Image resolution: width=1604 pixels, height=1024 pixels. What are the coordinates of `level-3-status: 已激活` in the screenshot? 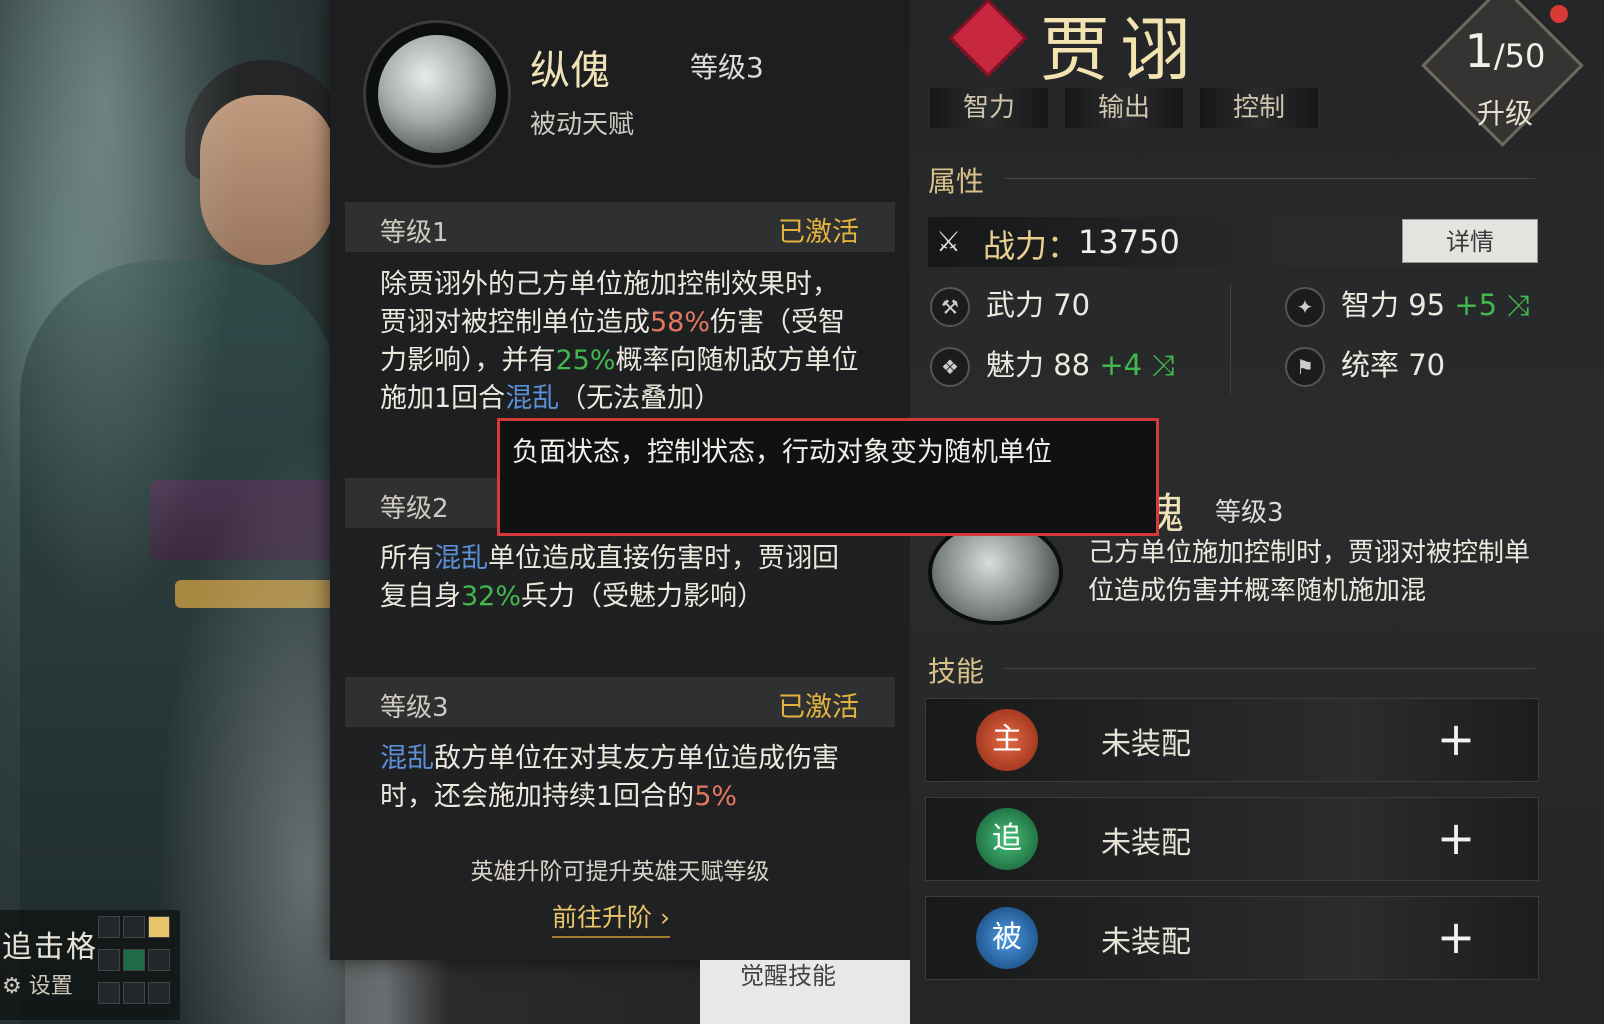 It's located at (818, 707).